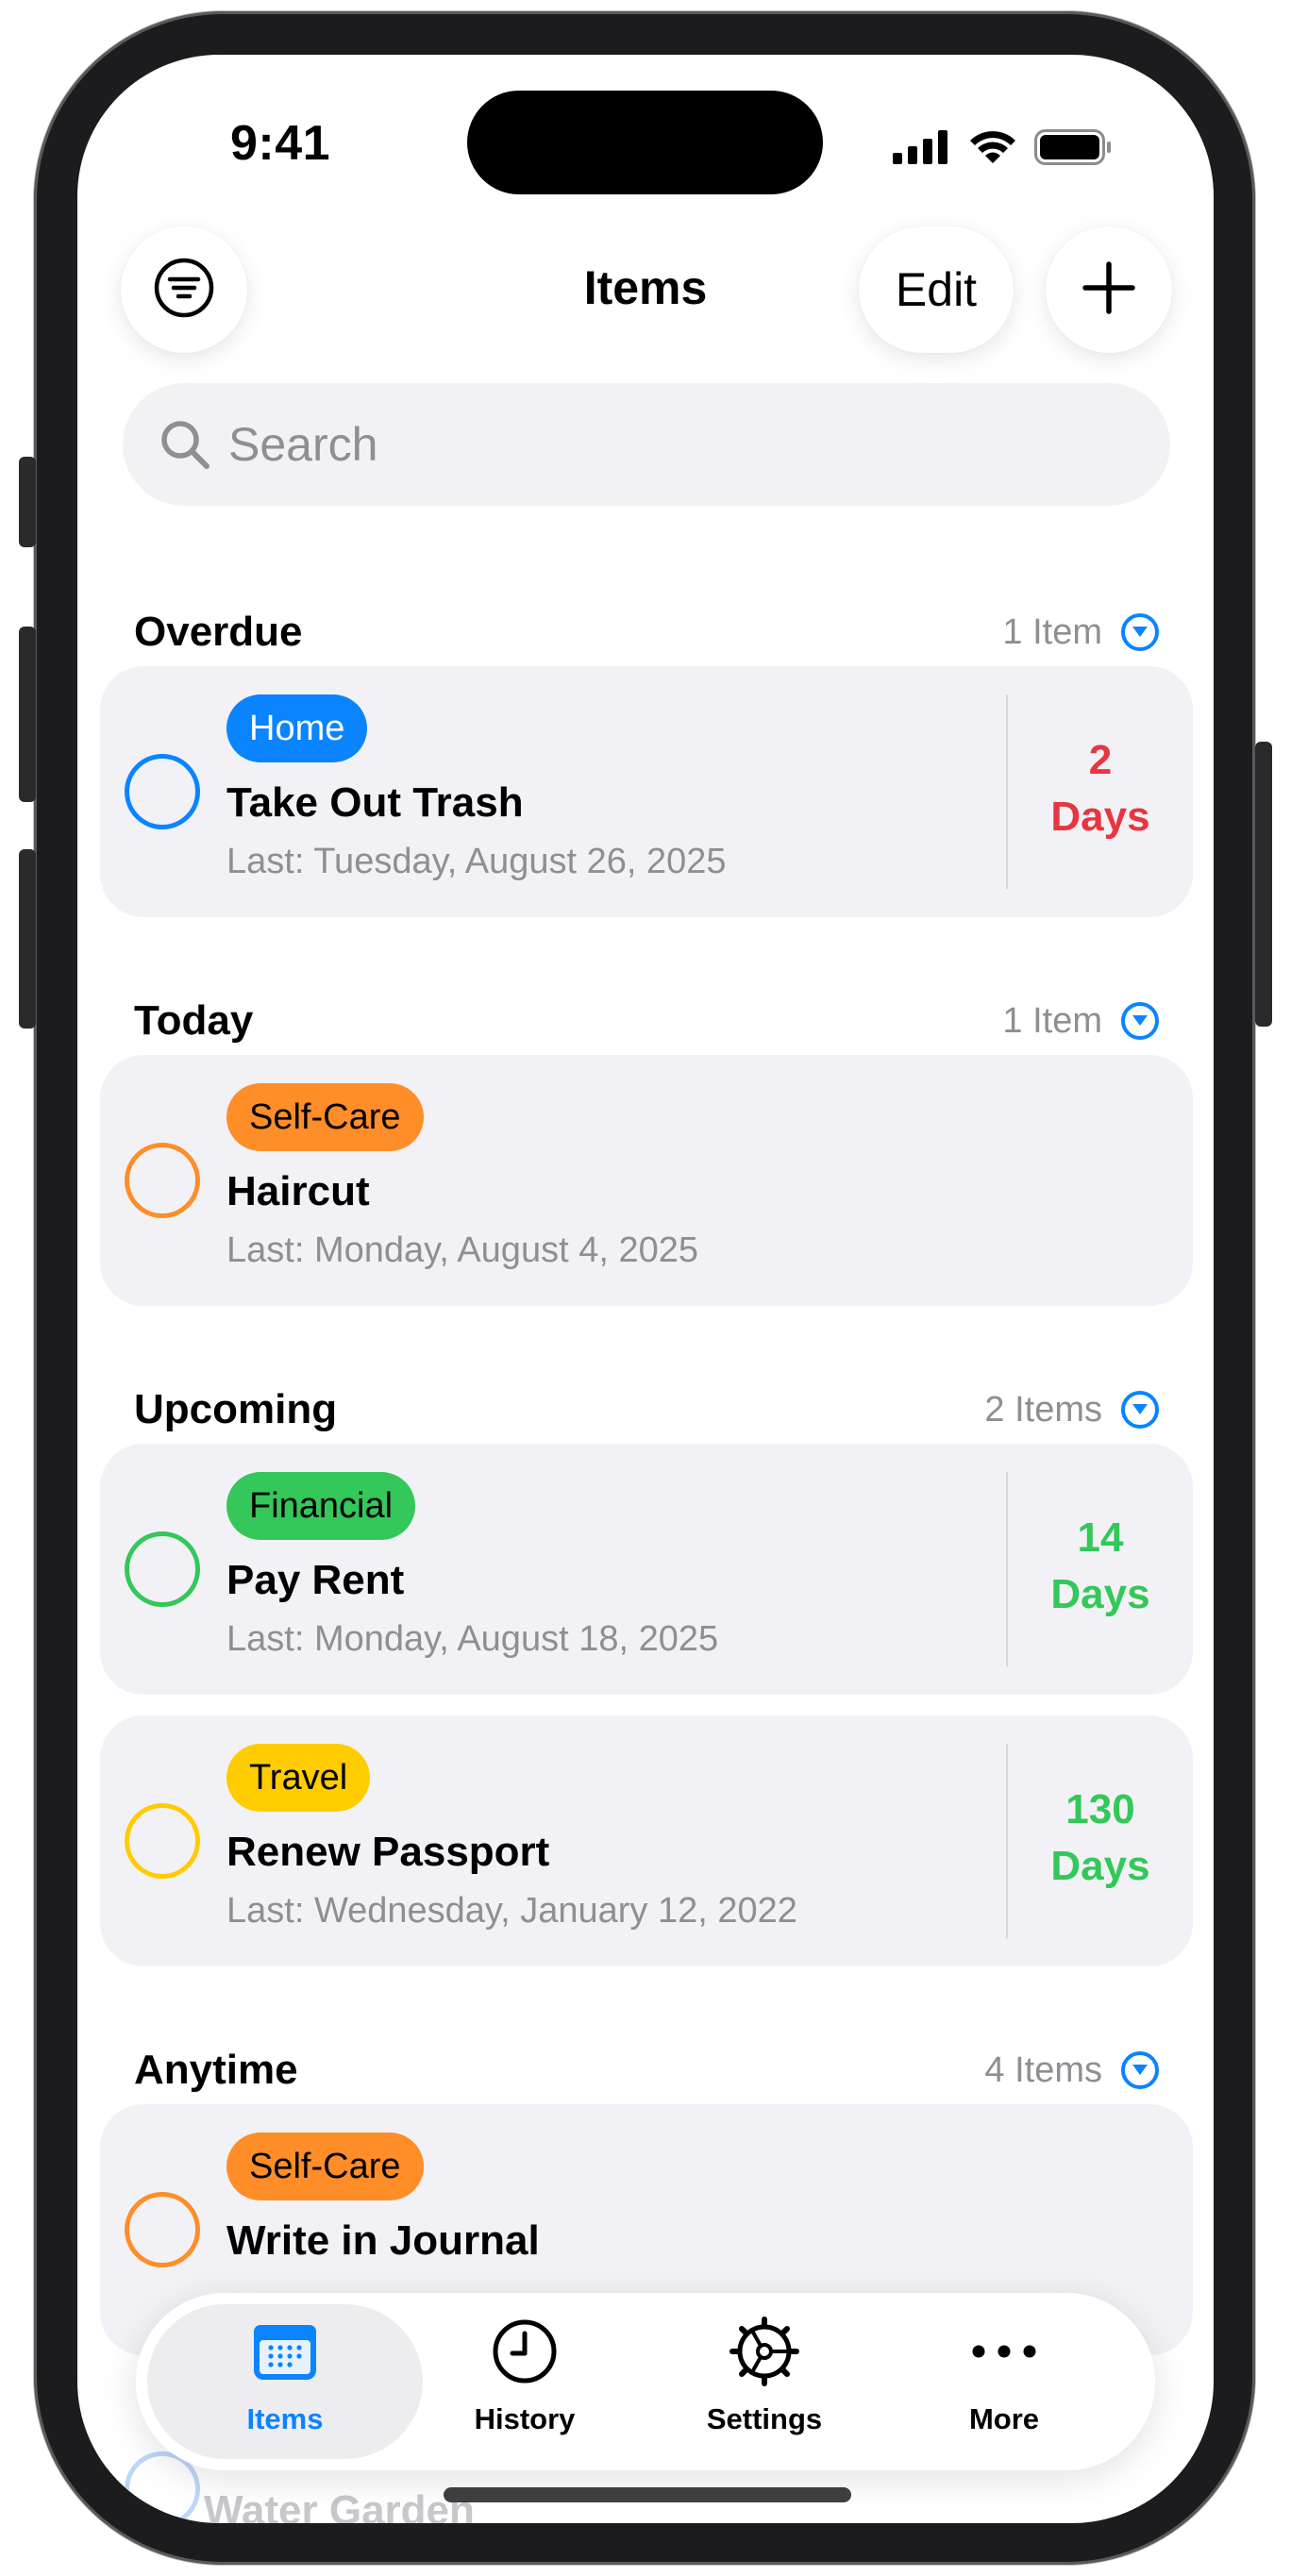 The height and width of the screenshot is (2576, 1291). I want to click on plus-icon, so click(1109, 290).